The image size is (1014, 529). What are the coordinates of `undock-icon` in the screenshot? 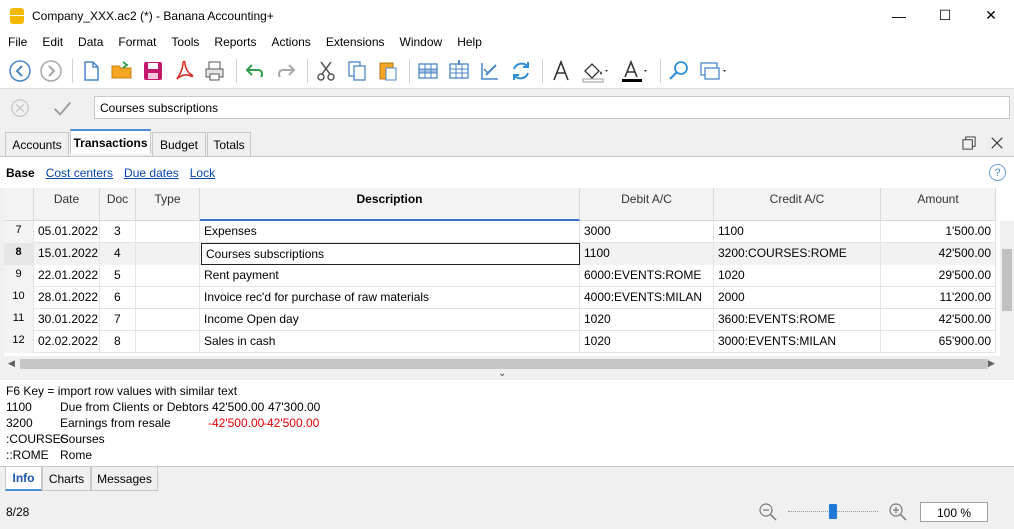 It's located at (969, 143).